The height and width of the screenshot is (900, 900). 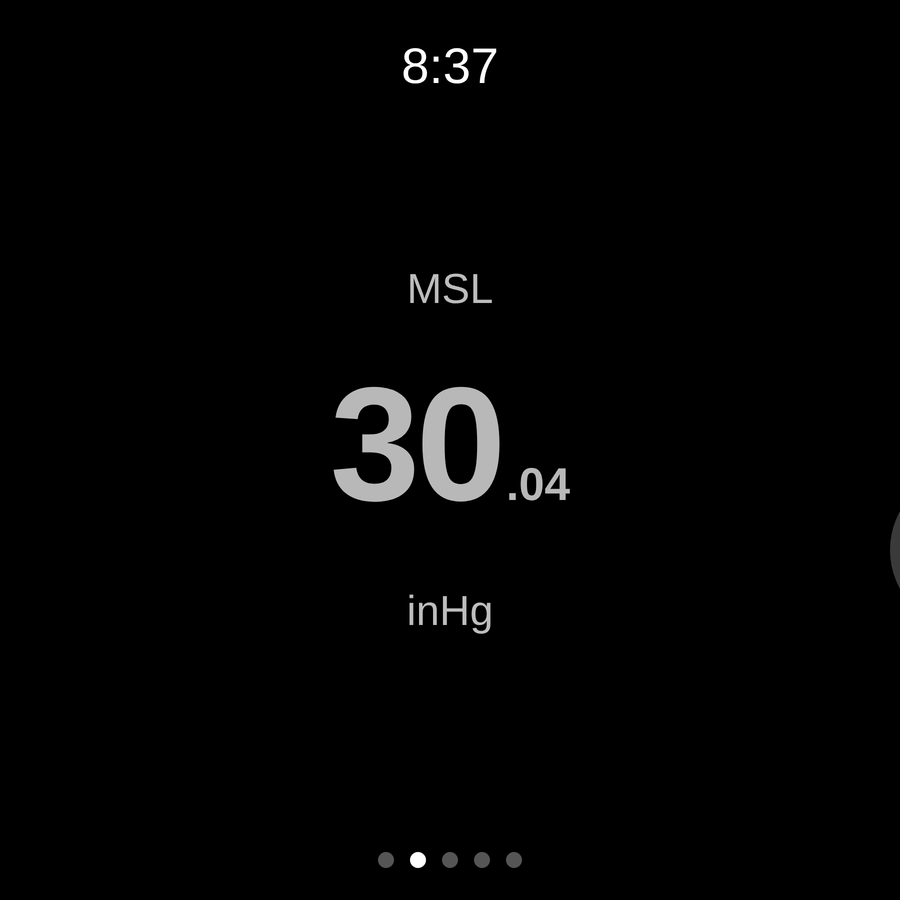 What do you see at coordinates (450, 611) in the screenshot?
I see `reading-unit: inHg` at bounding box center [450, 611].